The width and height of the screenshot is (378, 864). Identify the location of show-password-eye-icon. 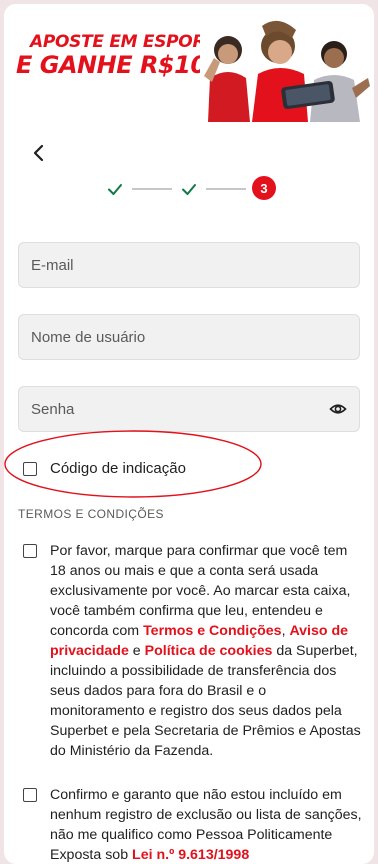
(338, 409).